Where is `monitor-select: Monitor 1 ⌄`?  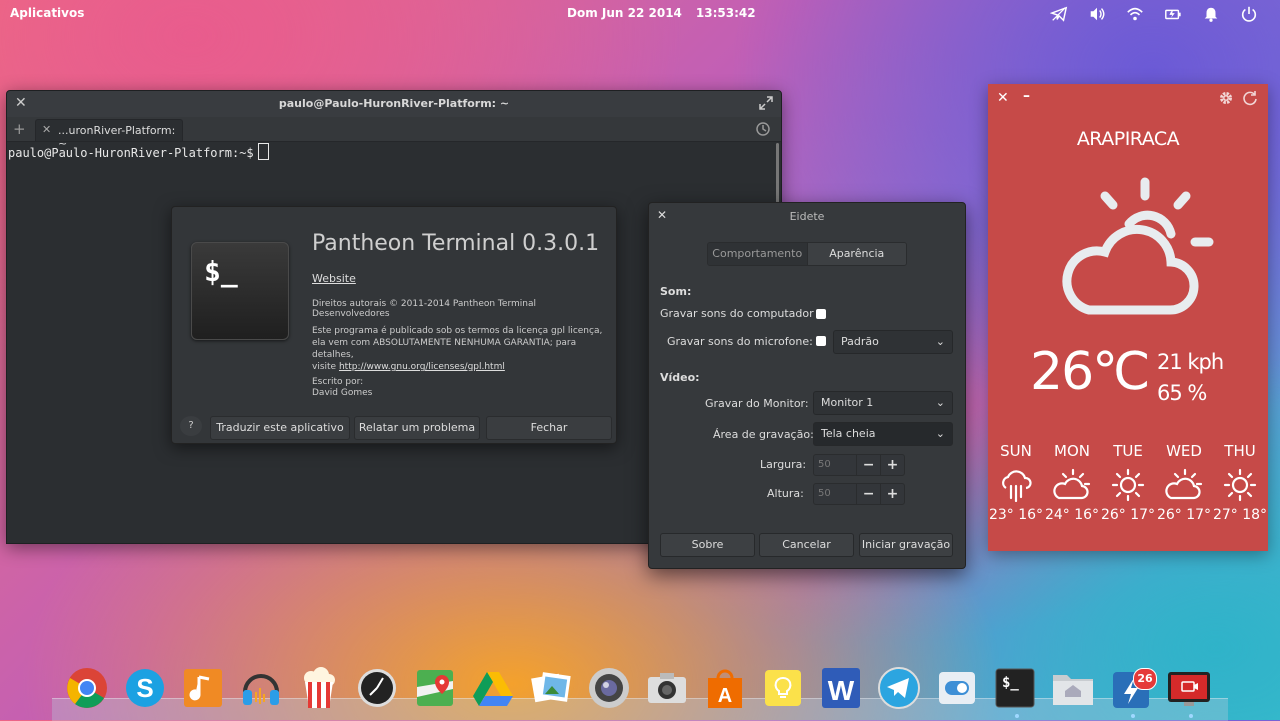
monitor-select: Monitor 1 ⌄ is located at coordinates (883, 403).